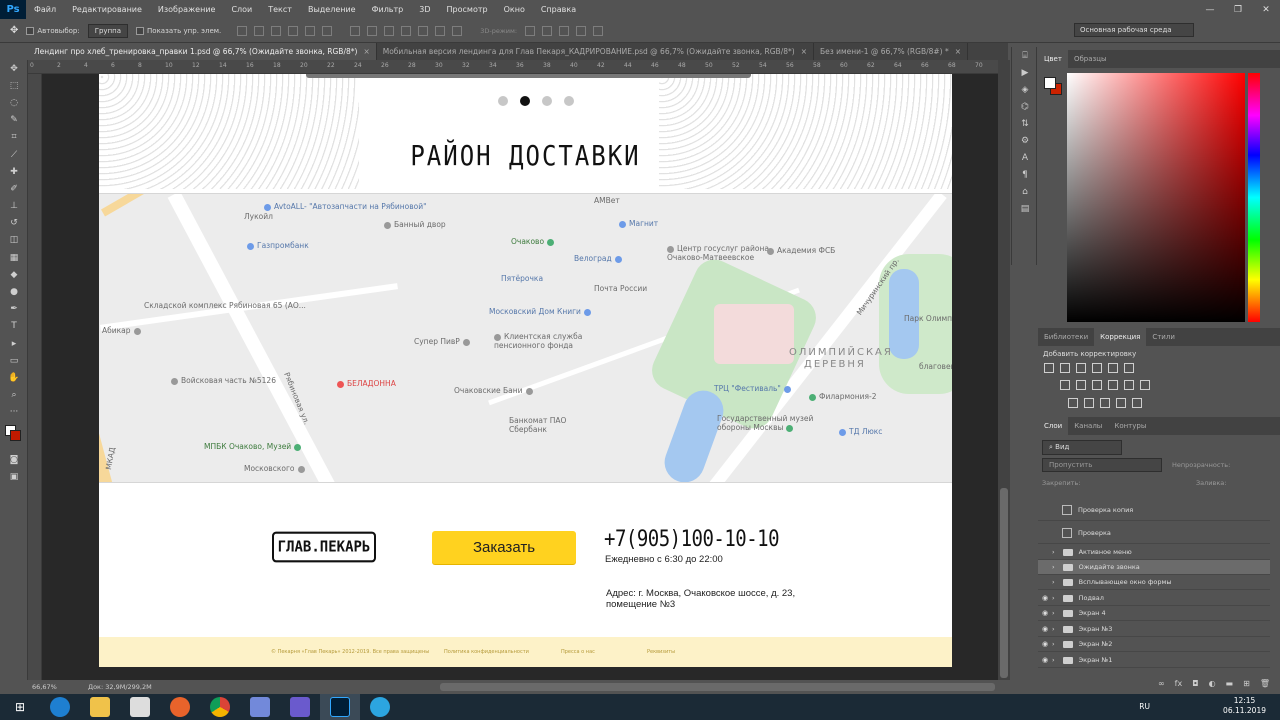 The width and height of the screenshot is (1280, 720). What do you see at coordinates (324, 547) in the screenshot?
I see `brand-logo: ГЛАВ.ПЕКАРЬ` at bounding box center [324, 547].